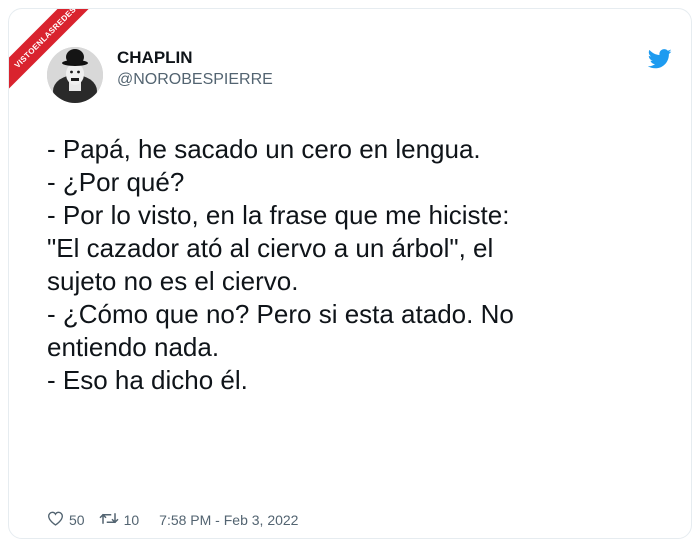 This screenshot has width=700, height=547. Describe the element at coordinates (264, 149) in the screenshot. I see `tweet-line: - Papá, he sacado un cero en lengua.` at that location.